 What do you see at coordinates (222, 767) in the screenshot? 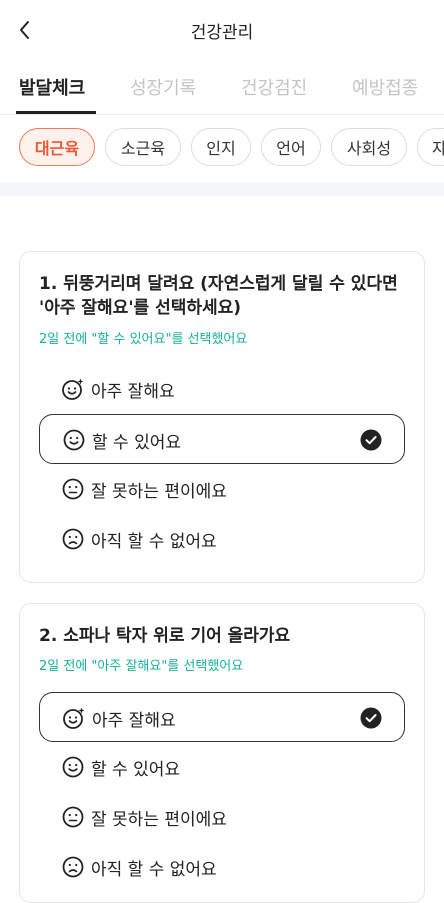
I see `answer-option: 할 수 있어요` at bounding box center [222, 767].